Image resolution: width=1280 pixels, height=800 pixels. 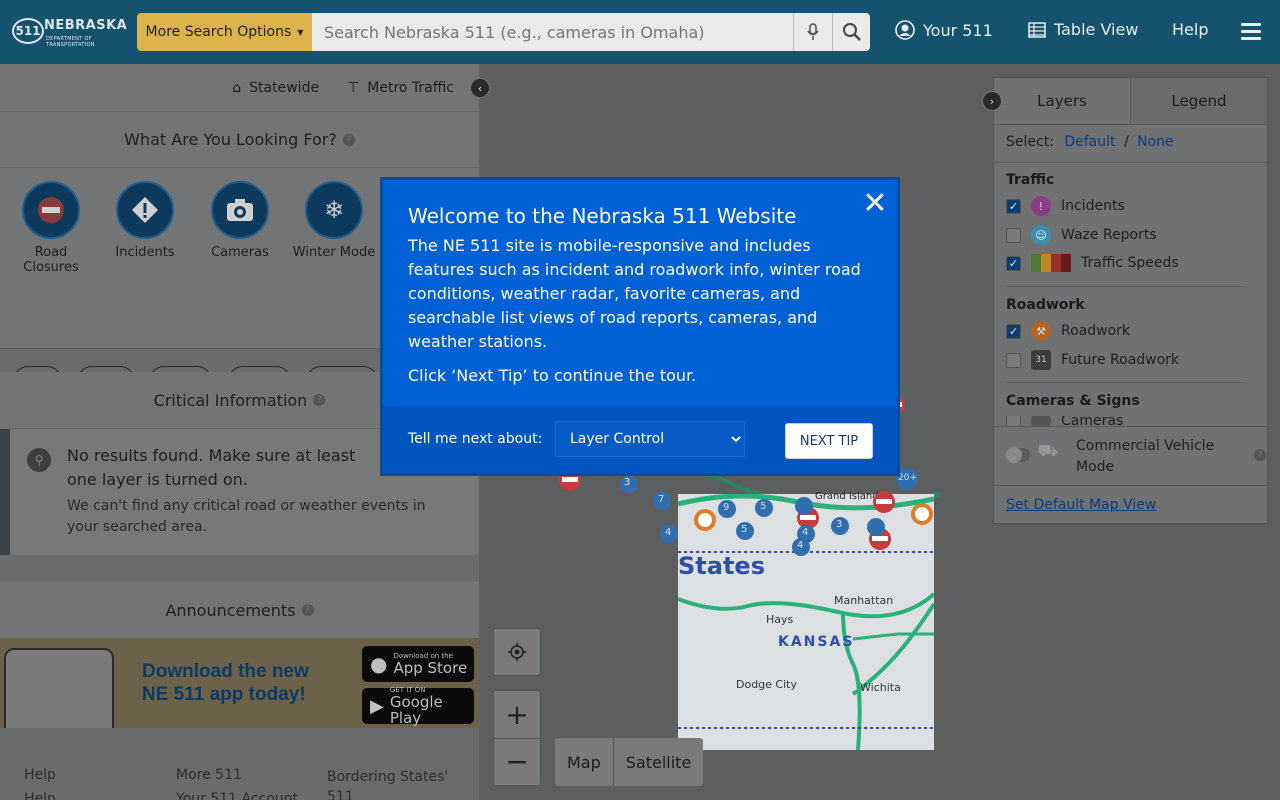 What do you see at coordinates (905, 30) in the screenshot?
I see `user-icon` at bounding box center [905, 30].